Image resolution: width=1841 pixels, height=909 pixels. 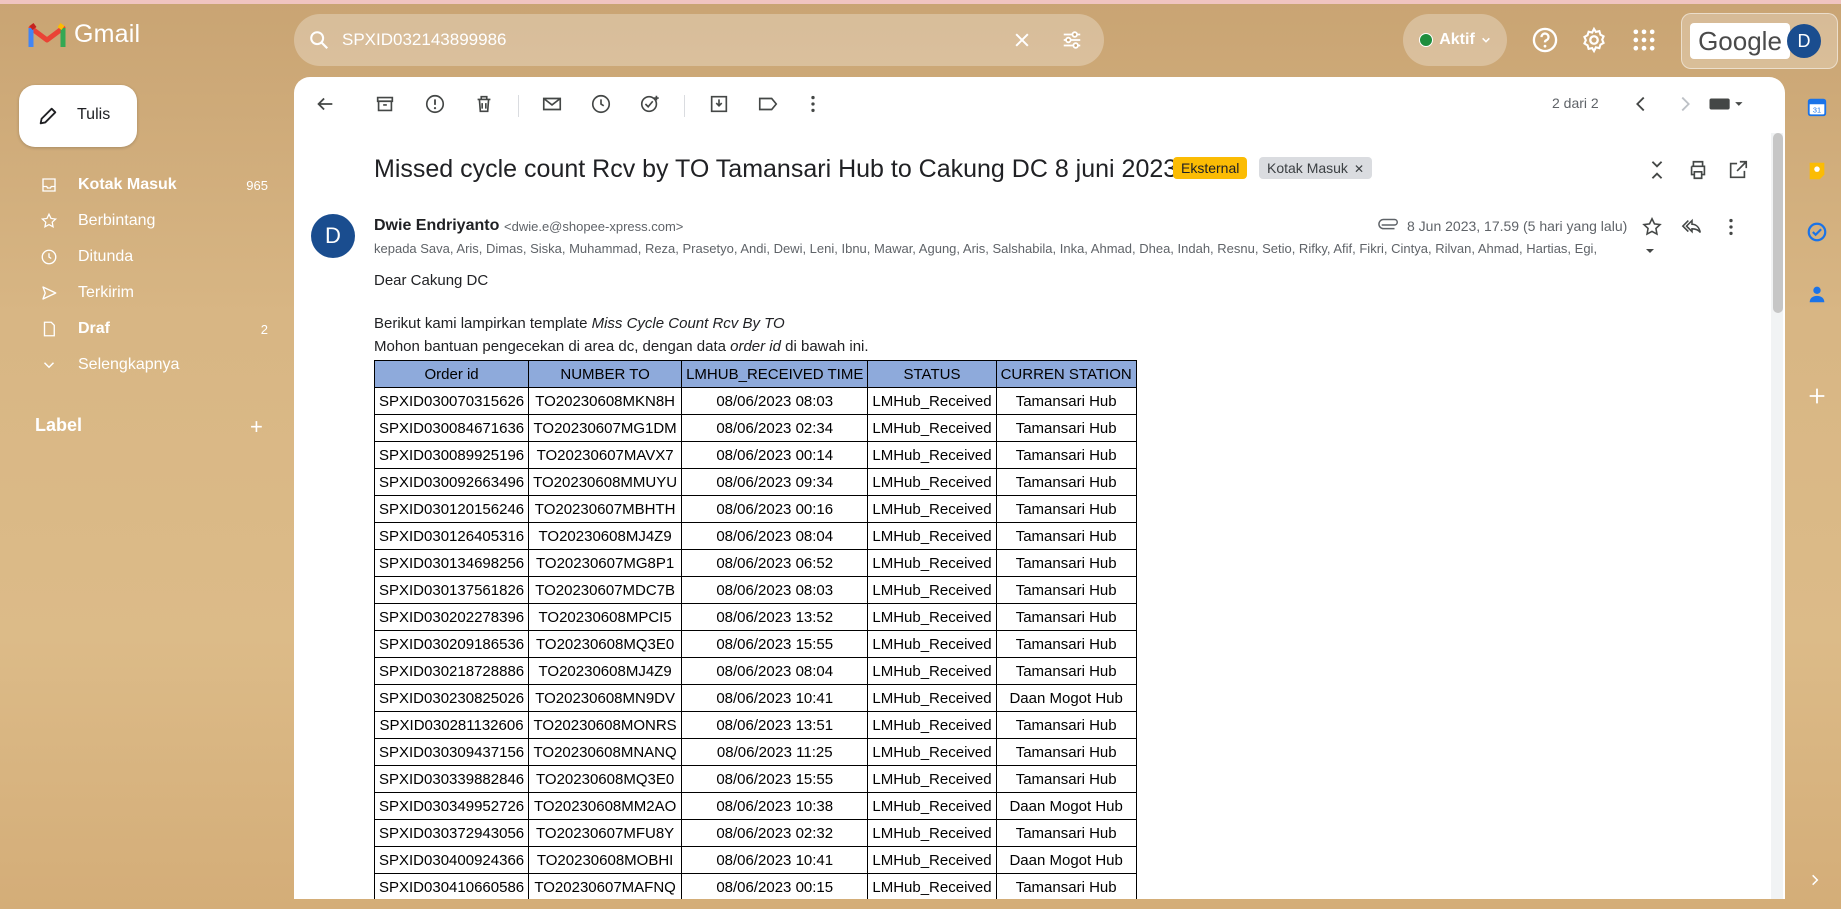 What do you see at coordinates (605, 833) in the screenshot?
I see `table-cell: TO20230607MFU8Y` at bounding box center [605, 833].